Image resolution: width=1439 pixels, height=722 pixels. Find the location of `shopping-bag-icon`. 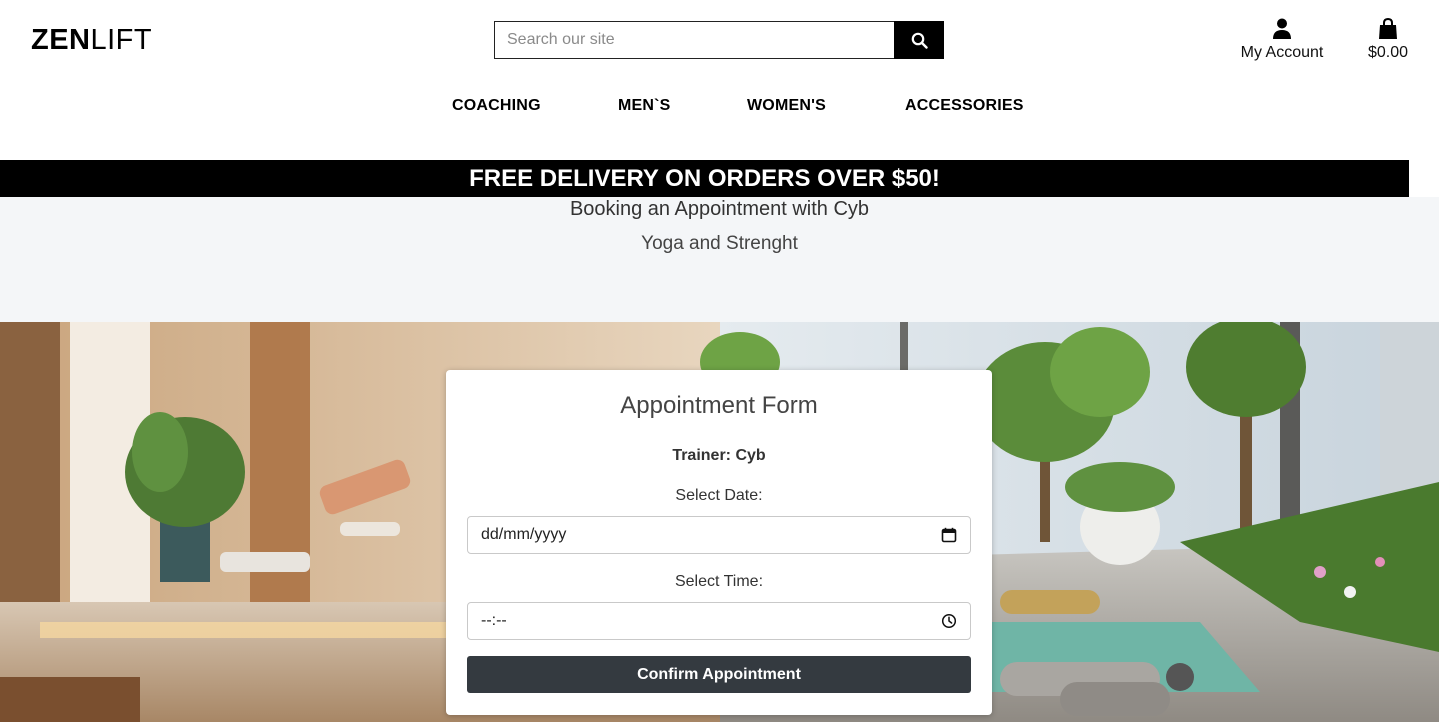

shopping-bag-icon is located at coordinates (1388, 28).